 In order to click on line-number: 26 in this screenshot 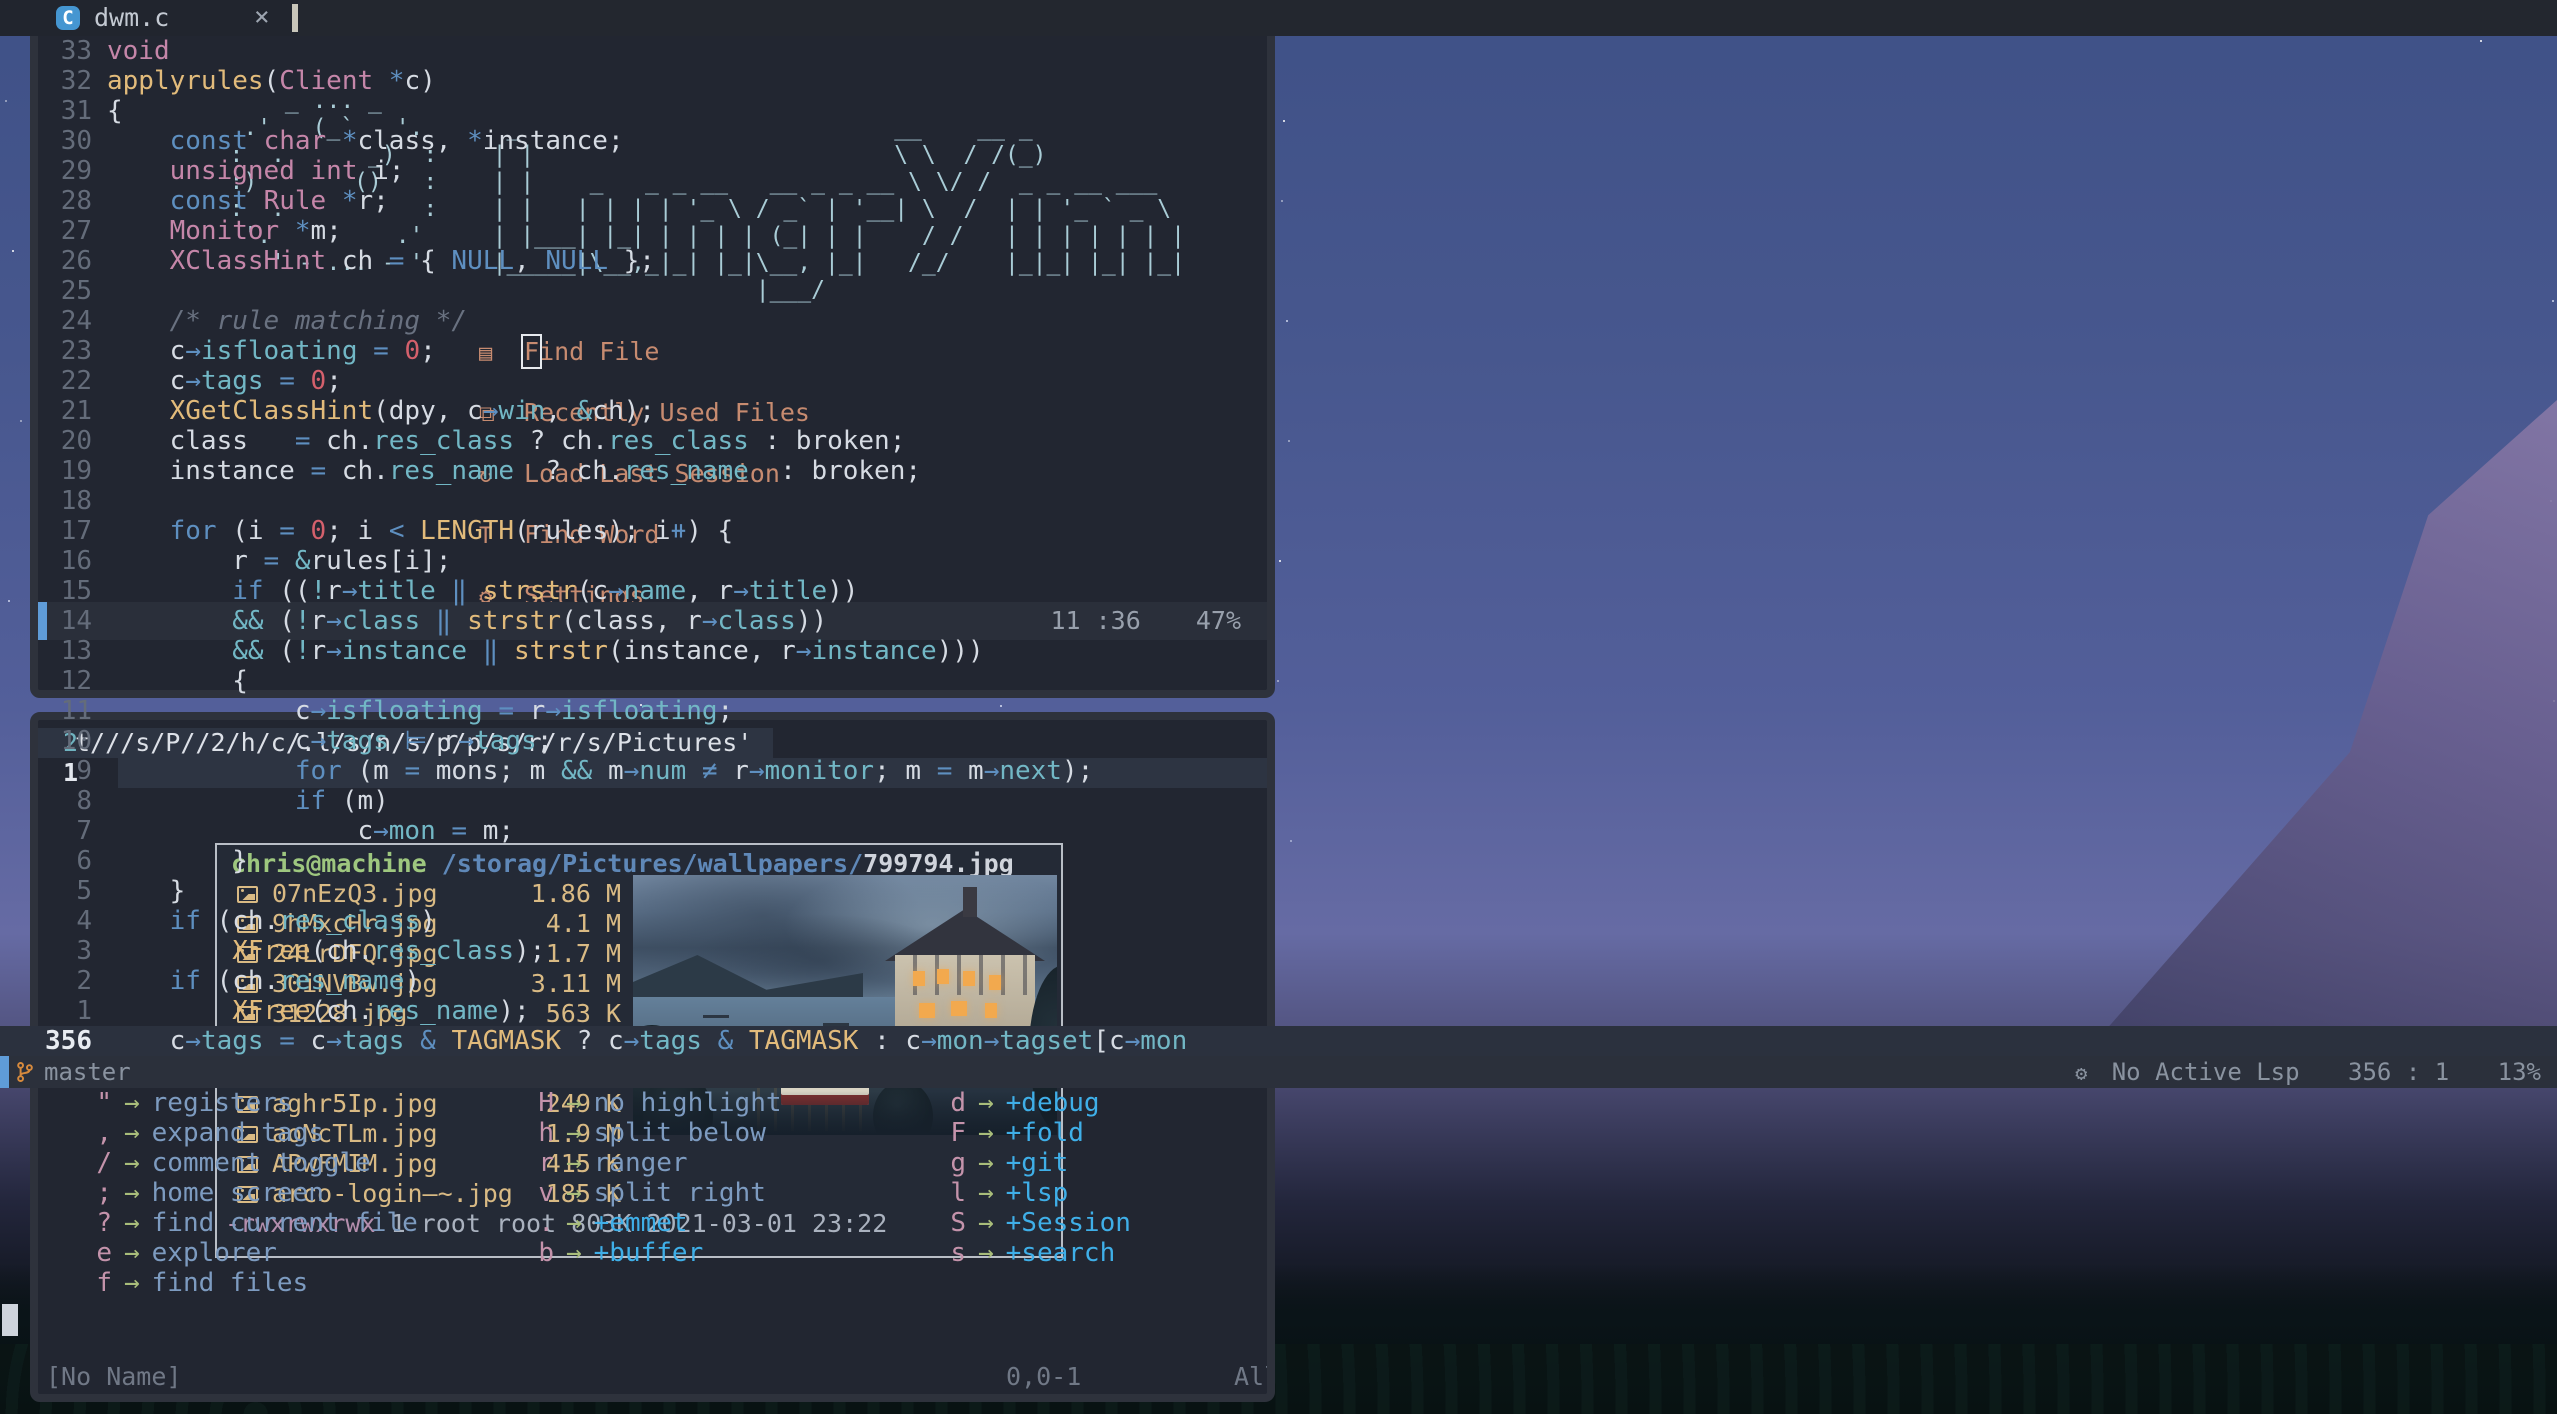, I will do `click(76, 261)`.